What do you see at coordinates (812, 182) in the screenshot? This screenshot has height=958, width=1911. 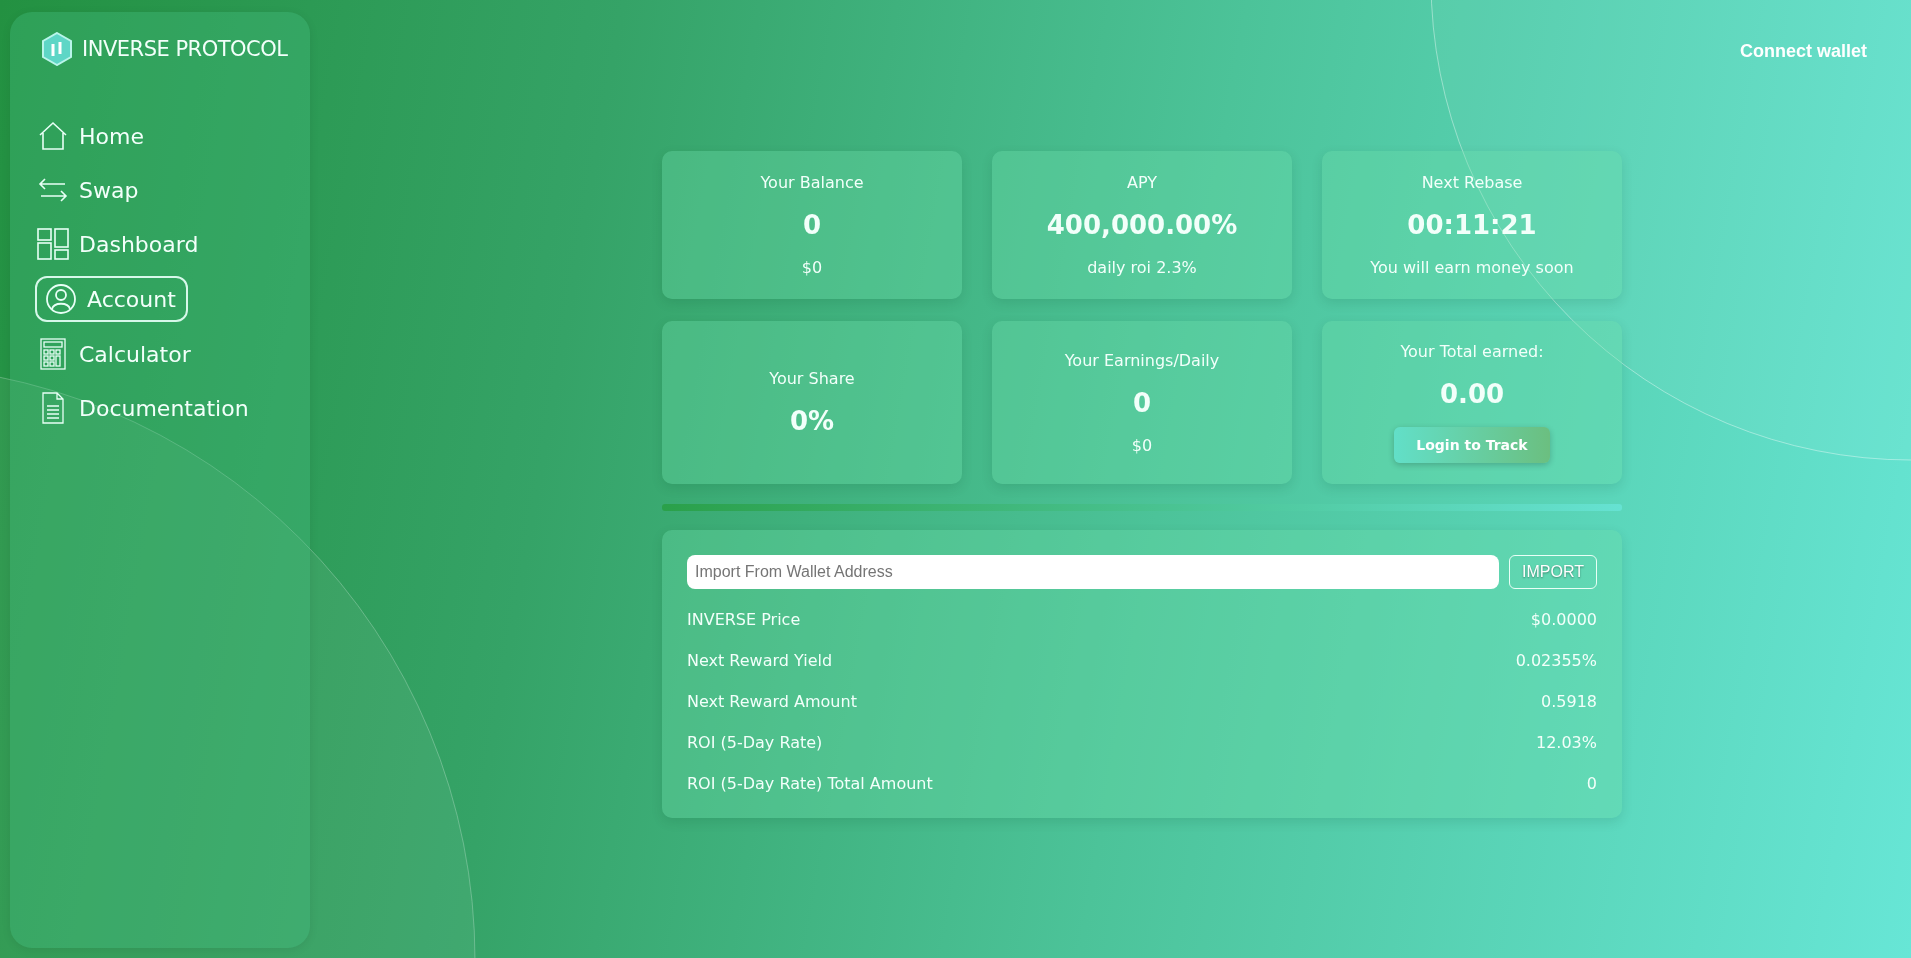 I see `card-label: Your Balance` at bounding box center [812, 182].